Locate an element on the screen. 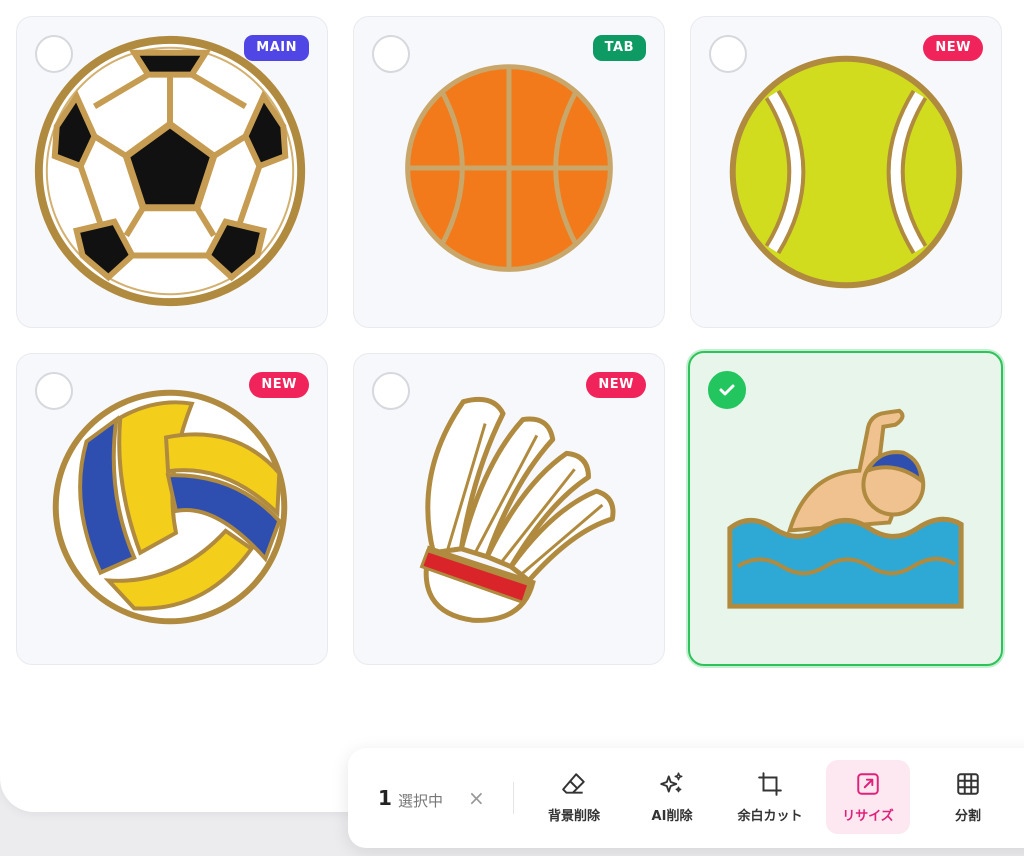 The width and height of the screenshot is (1024, 856). remove-background-button: 背景削除 is located at coordinates (574, 797).